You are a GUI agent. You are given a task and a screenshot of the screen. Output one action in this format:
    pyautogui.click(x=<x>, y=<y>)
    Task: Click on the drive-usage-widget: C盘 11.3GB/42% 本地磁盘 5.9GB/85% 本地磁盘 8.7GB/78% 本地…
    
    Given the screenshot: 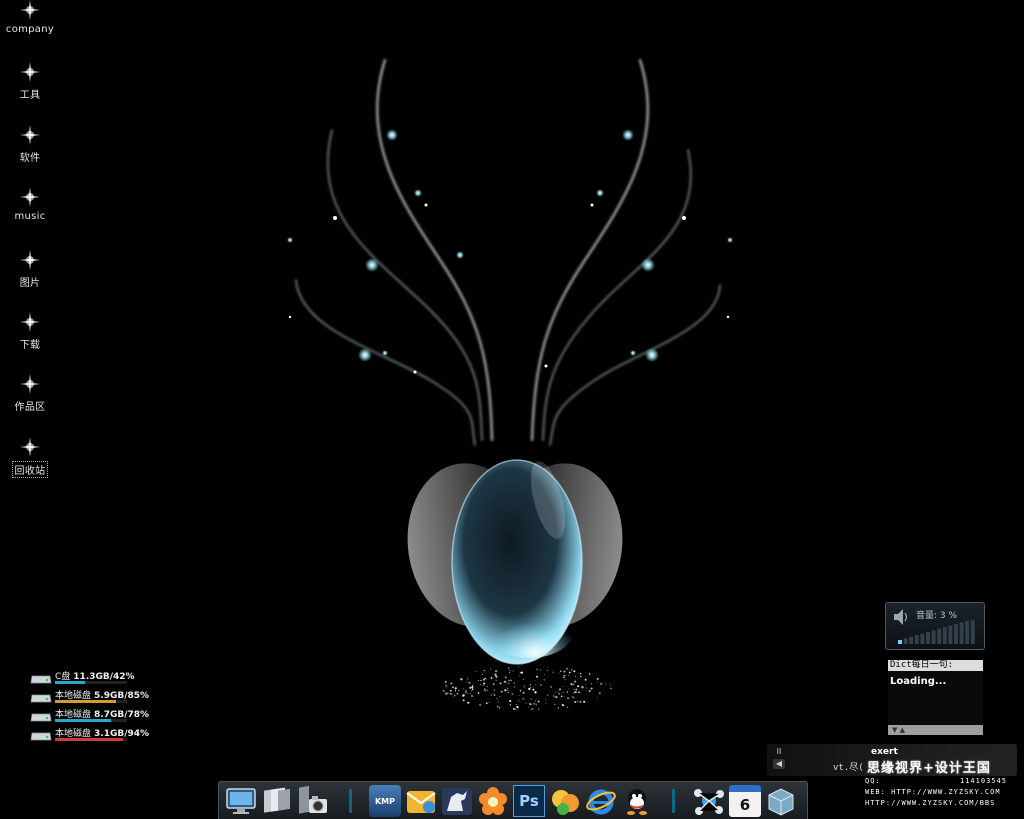 What is the action you would take?
    pyautogui.click(x=95, y=707)
    